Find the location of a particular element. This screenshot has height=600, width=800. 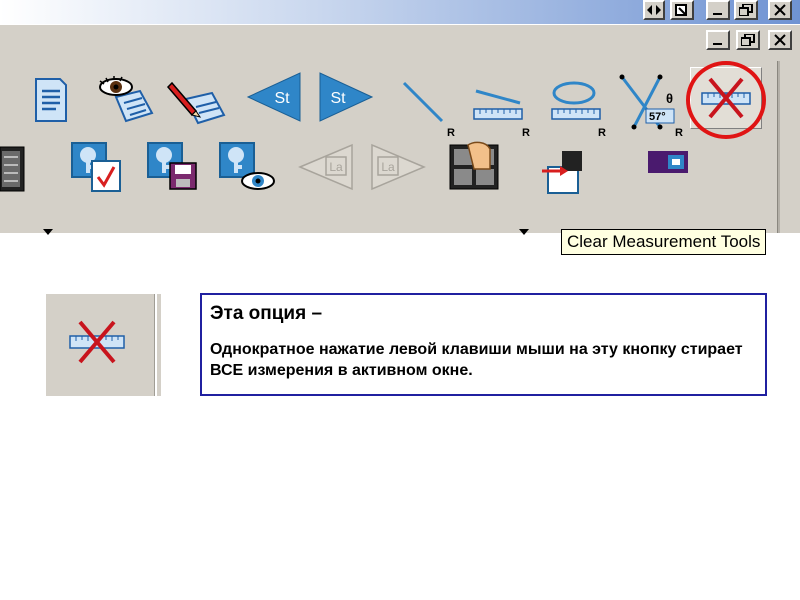

description-title: Эта опция – is located at coordinates (266, 313).